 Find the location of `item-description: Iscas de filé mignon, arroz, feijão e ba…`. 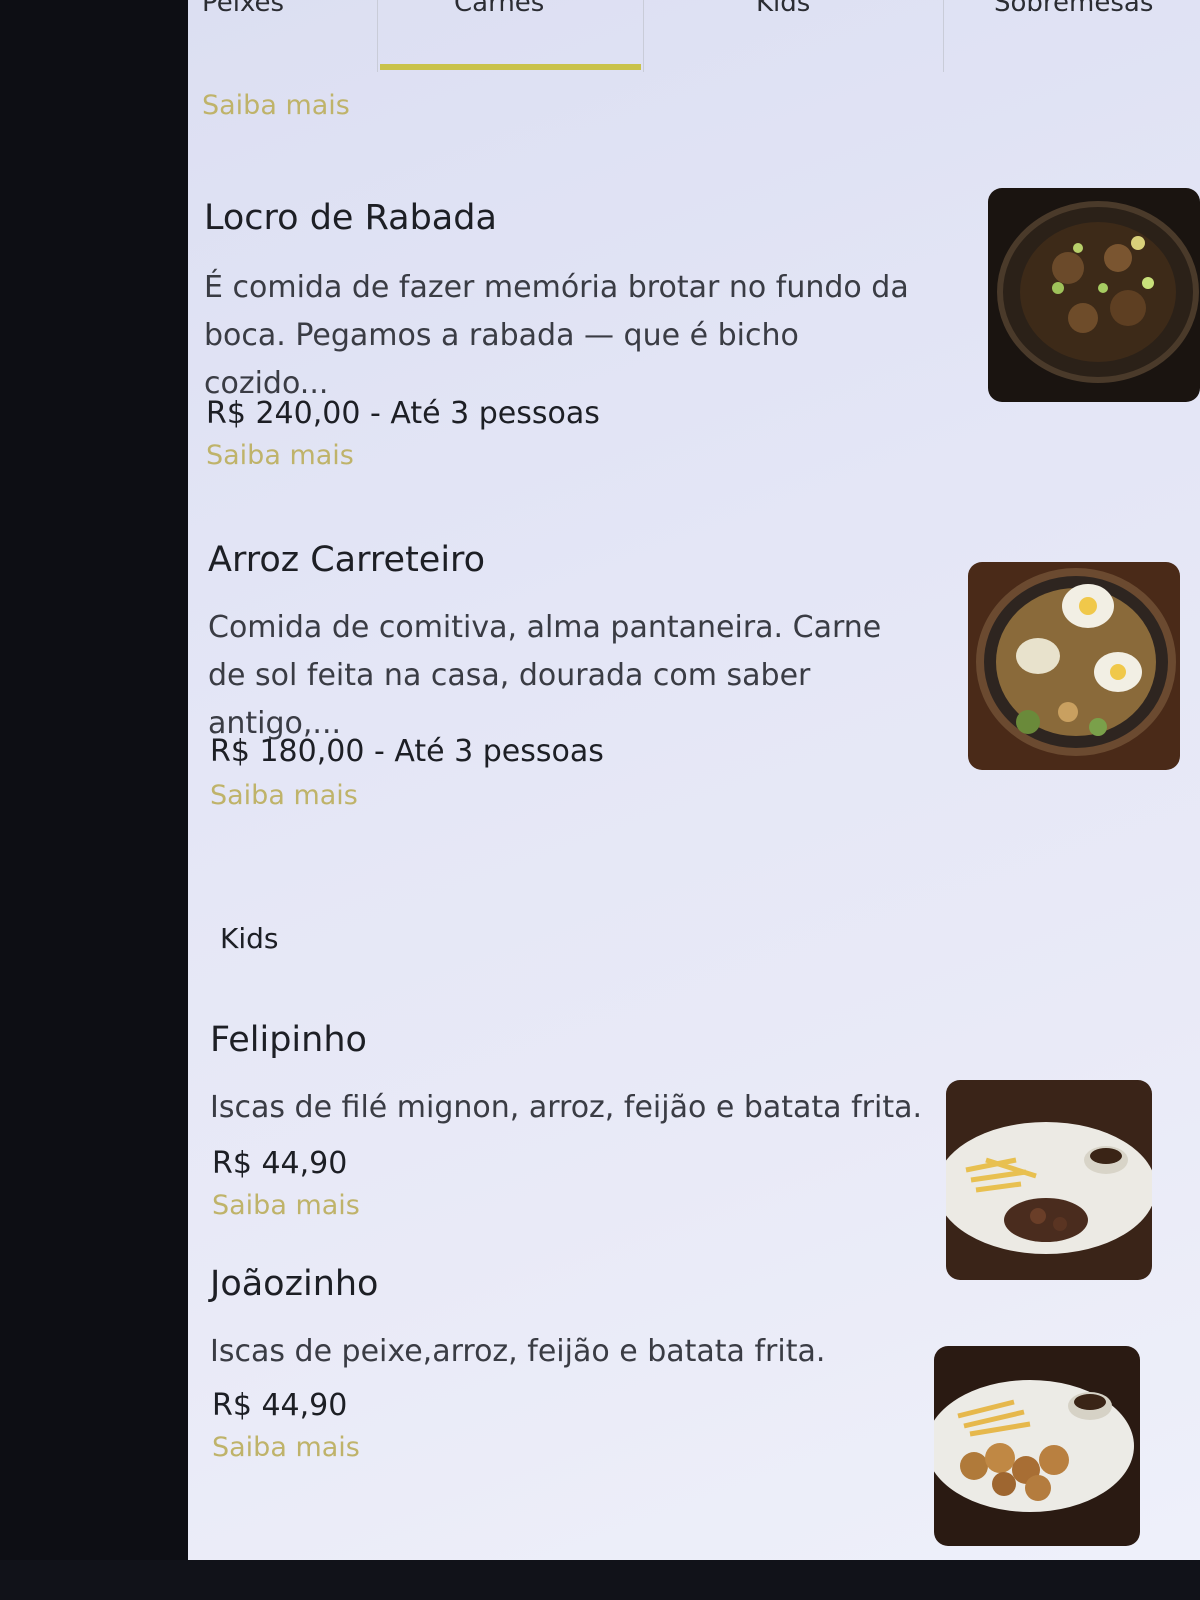

item-description: Iscas de filé mignon, arroz, feijão e ba… is located at coordinates (566, 1107).